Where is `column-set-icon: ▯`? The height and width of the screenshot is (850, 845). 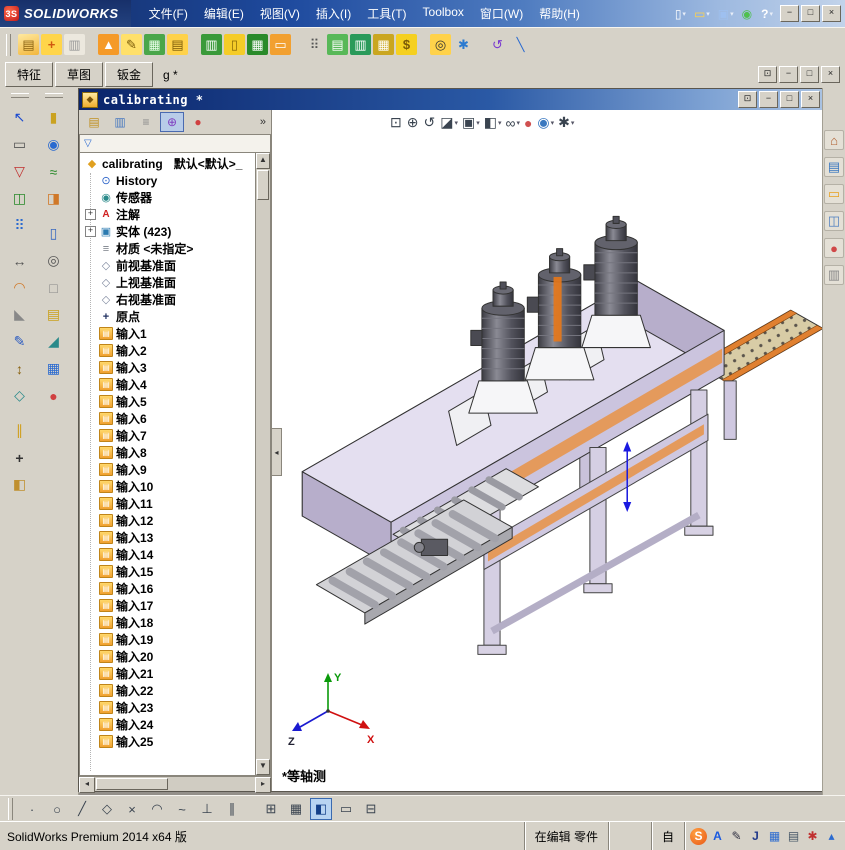 column-set-icon: ▯ is located at coordinates (234, 44).